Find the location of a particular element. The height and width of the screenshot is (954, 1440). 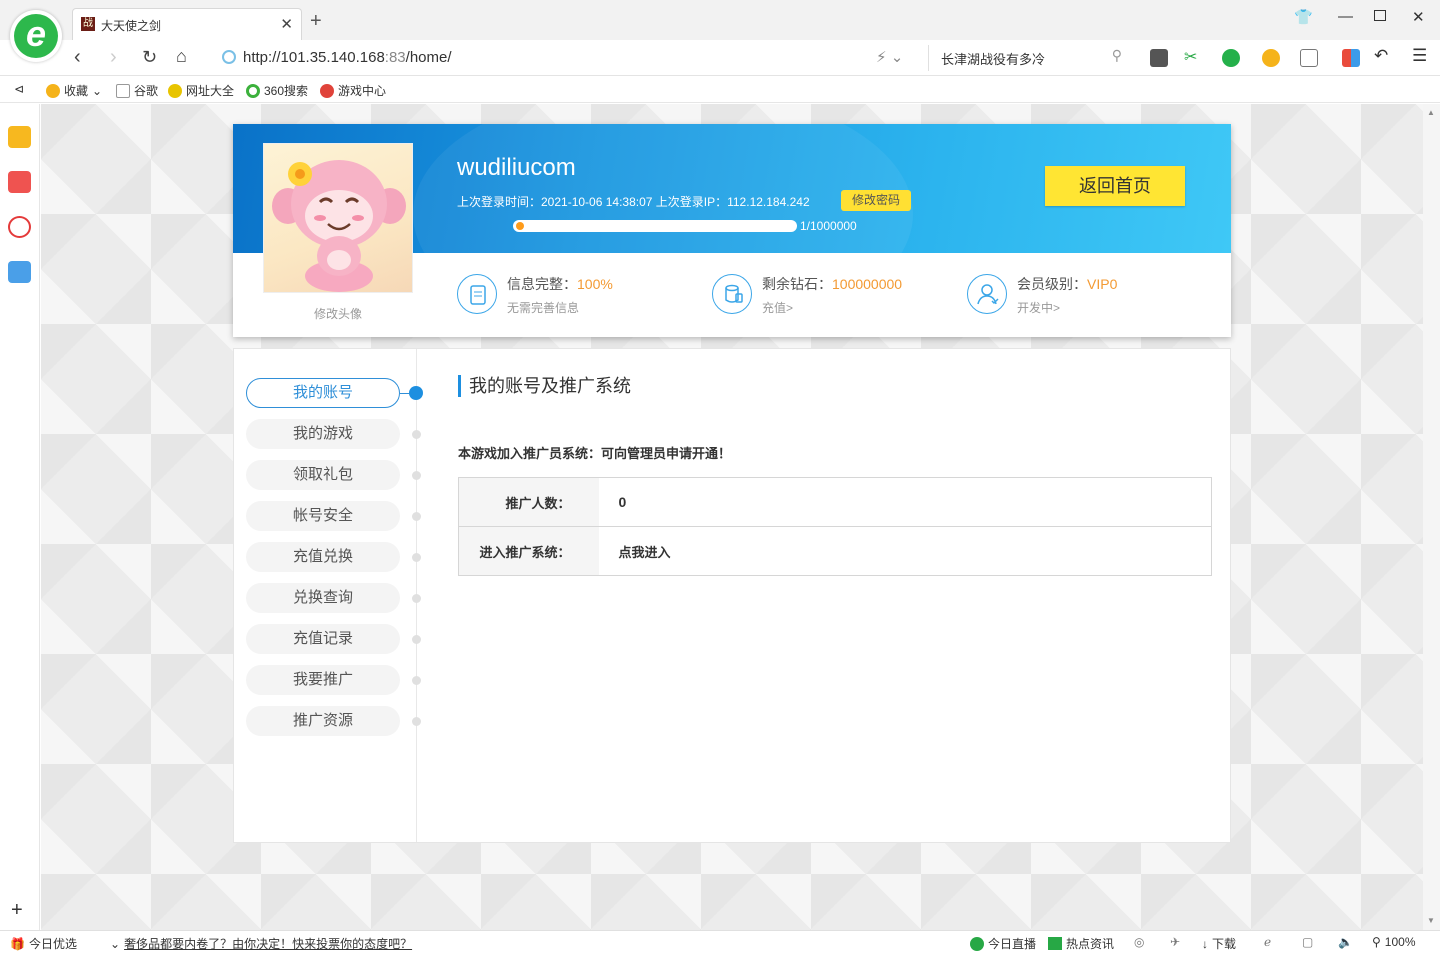

table-row: 进入推广系统： 点我进入 is located at coordinates (835, 551).